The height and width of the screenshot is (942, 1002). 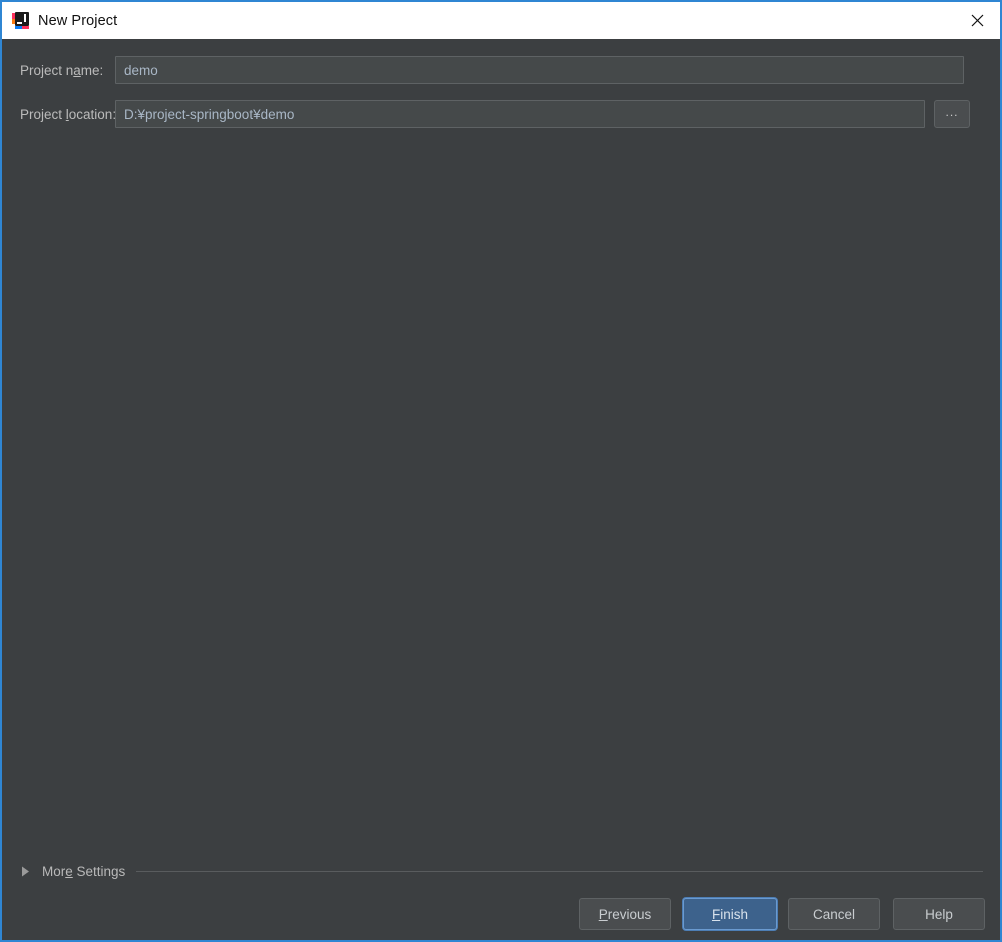 I want to click on cancel-button: Cancel, so click(x=834, y=914).